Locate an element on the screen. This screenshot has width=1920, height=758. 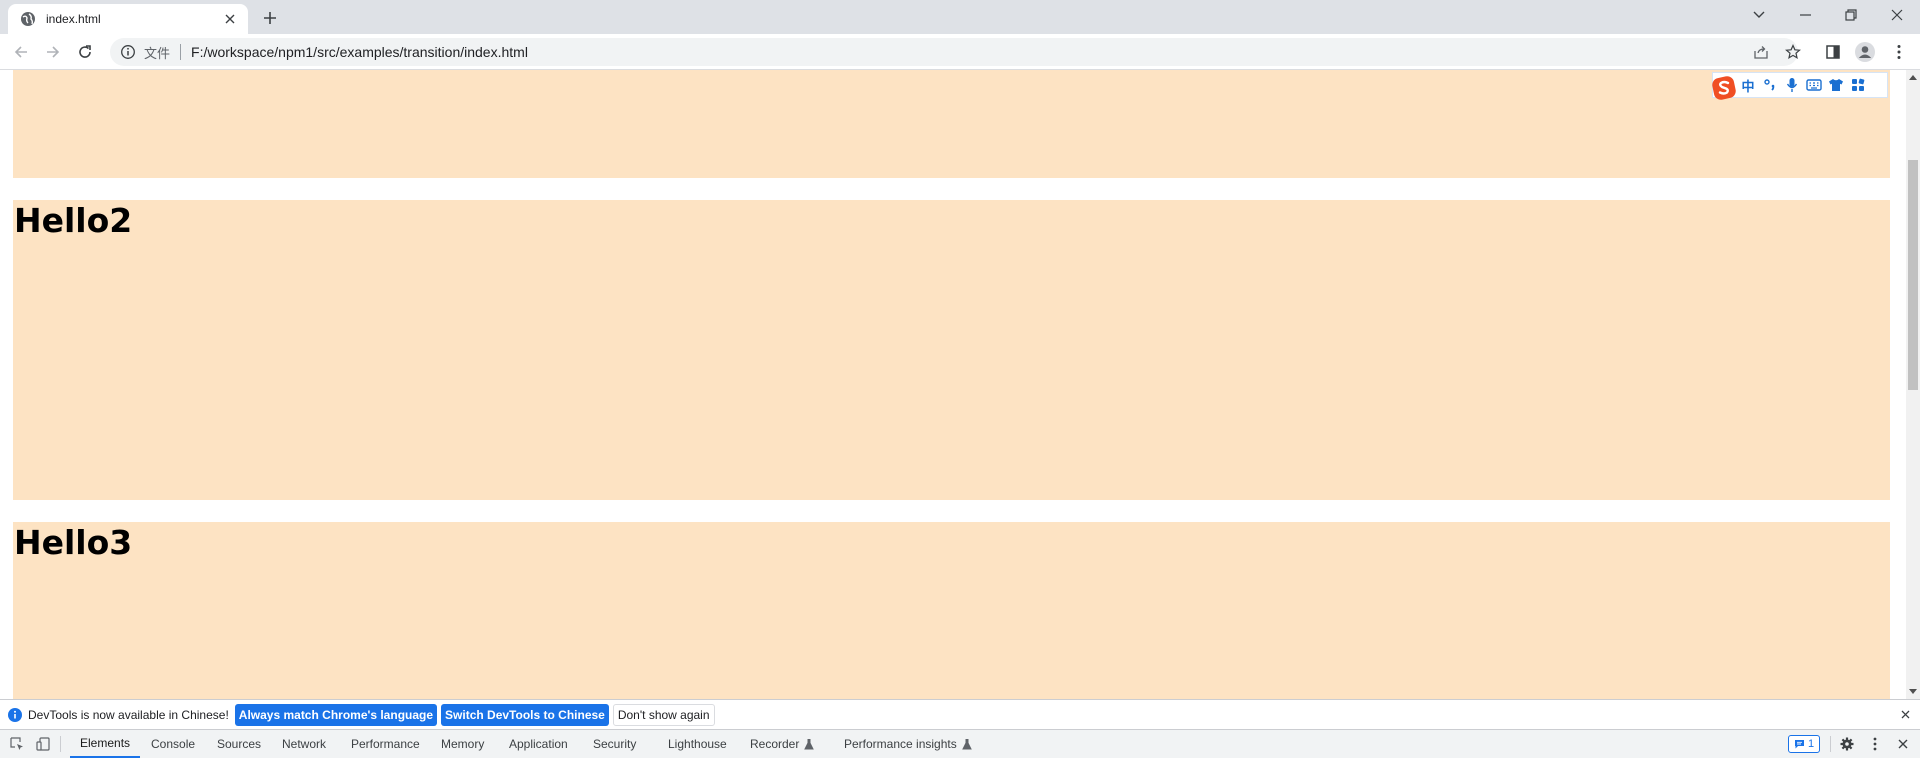
avatar-icon is located at coordinates (1865, 52).